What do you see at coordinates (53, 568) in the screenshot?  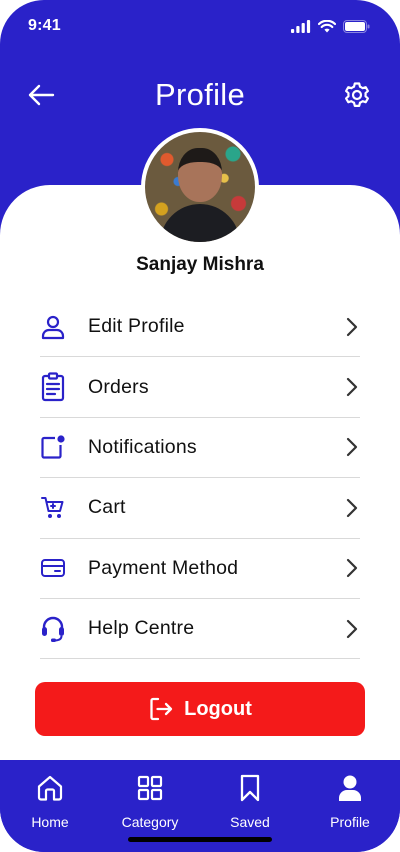 I see `credit-card-icon` at bounding box center [53, 568].